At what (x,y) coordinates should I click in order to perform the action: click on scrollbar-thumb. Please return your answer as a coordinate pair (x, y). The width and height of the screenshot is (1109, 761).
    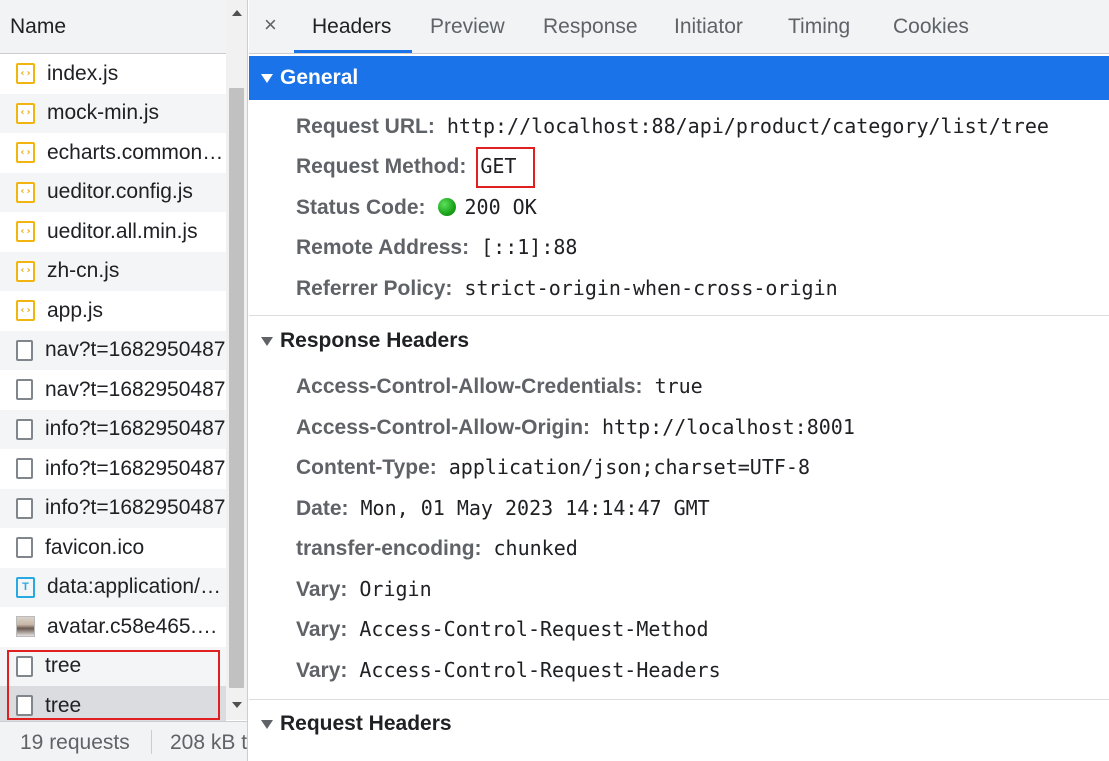
    Looking at the image, I should click on (236, 388).